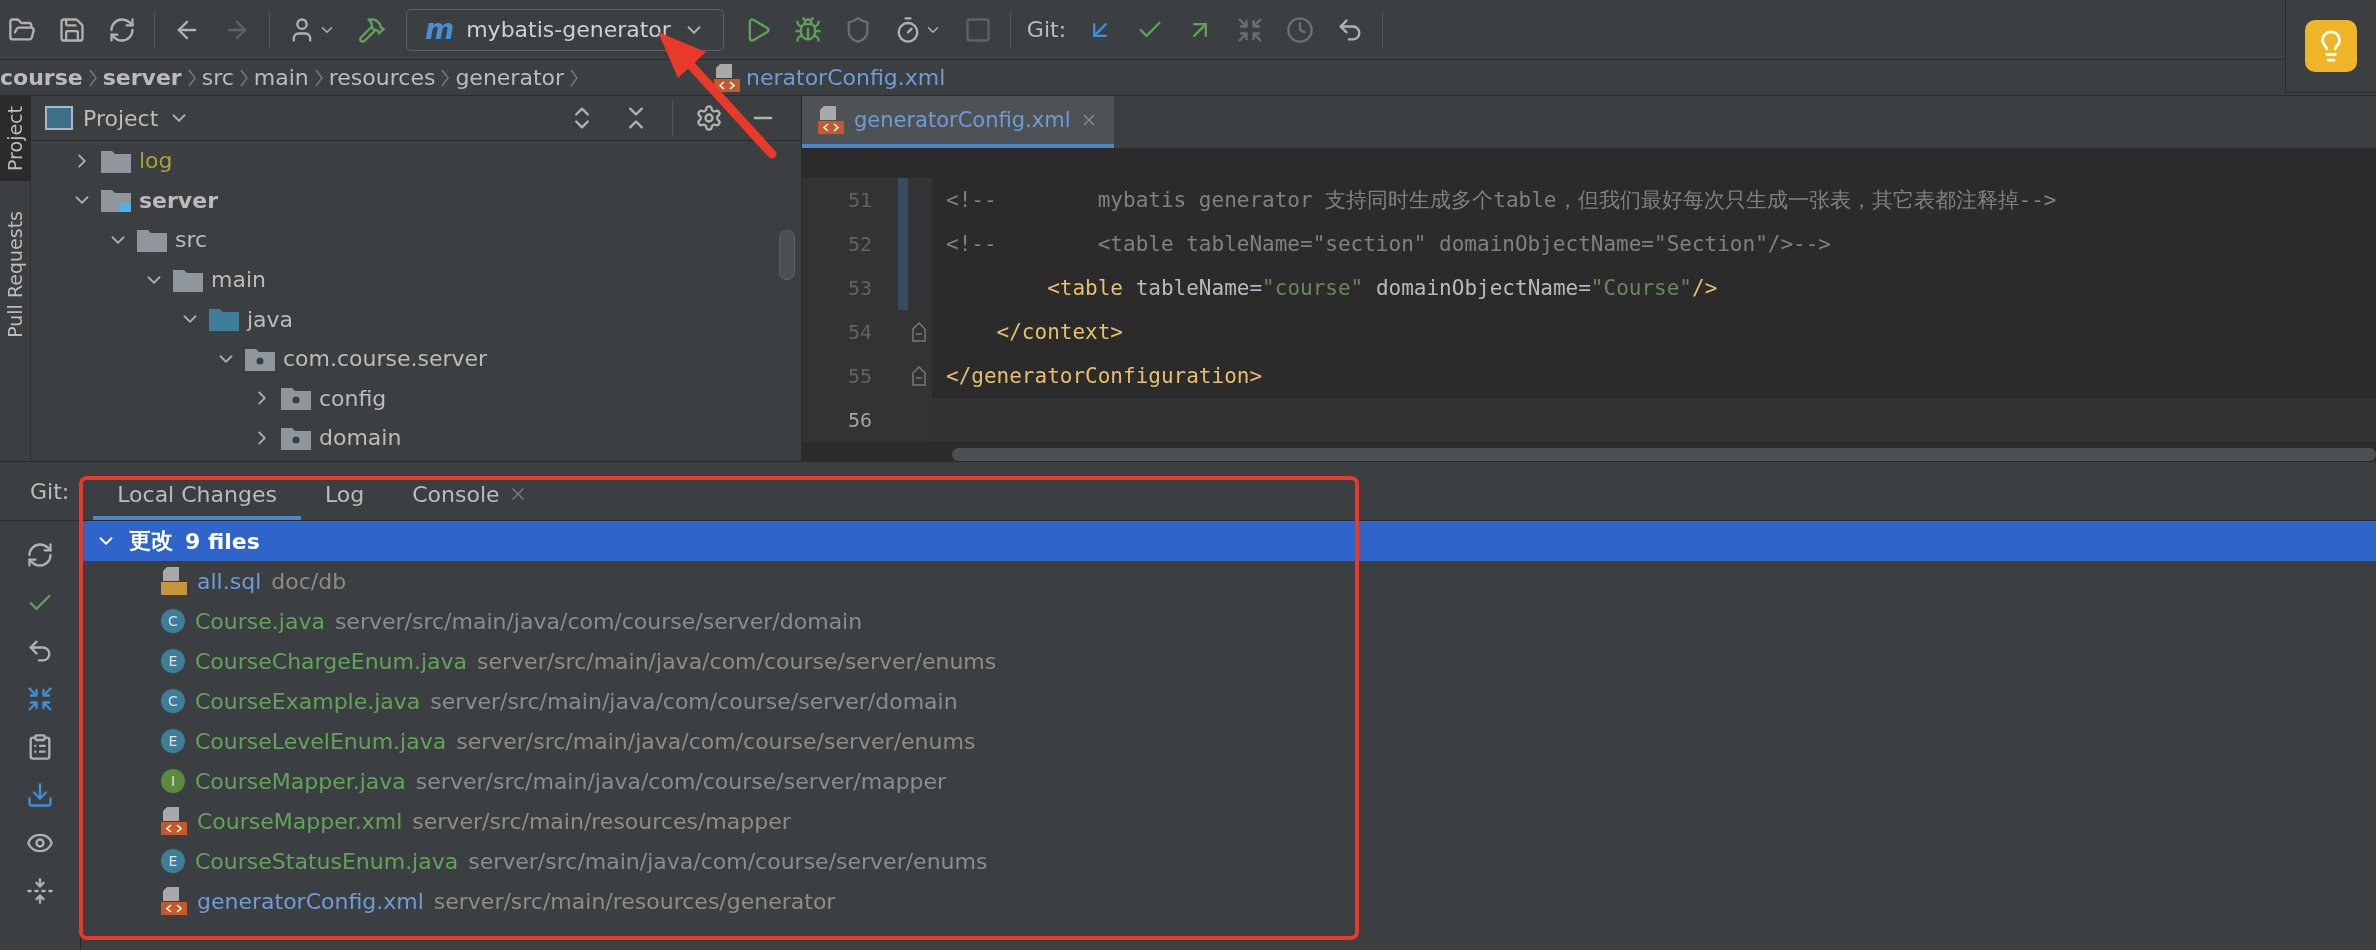  Describe the element at coordinates (151, 541) in the screenshot. I see `changelist-name: 更改` at that location.